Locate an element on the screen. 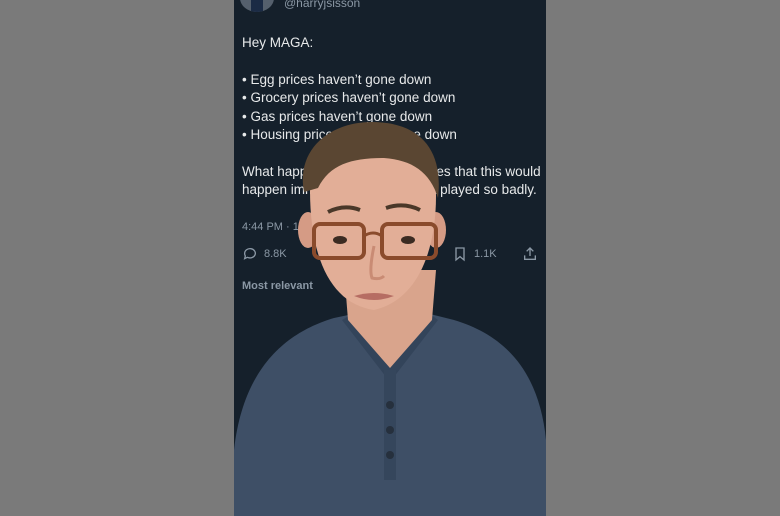 This screenshot has width=780, height=516. share-action is located at coordinates (530, 254).